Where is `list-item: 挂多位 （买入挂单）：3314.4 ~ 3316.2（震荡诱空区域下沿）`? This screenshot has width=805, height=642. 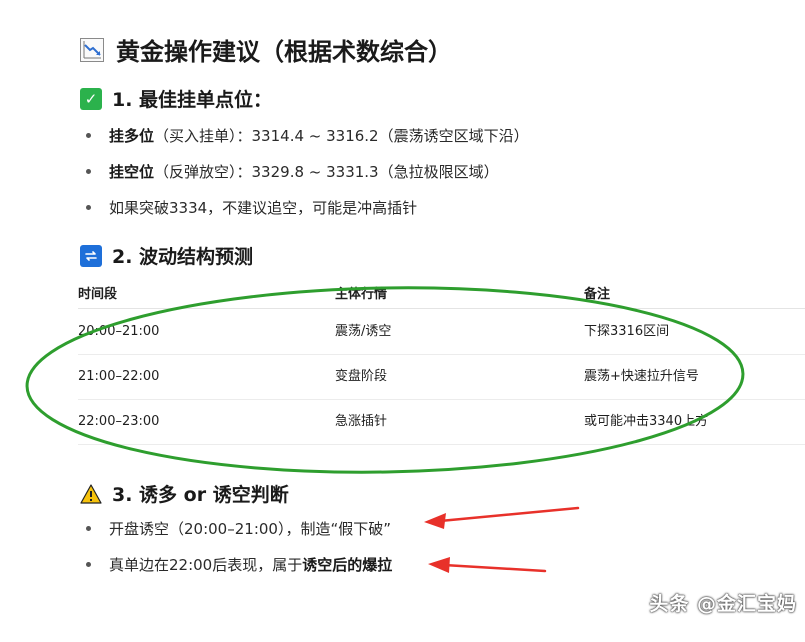
list-item: 挂多位 （买入挂单）：3314.4 ~ 3316.2（震荡诱空区域下沿） is located at coordinates (307, 135).